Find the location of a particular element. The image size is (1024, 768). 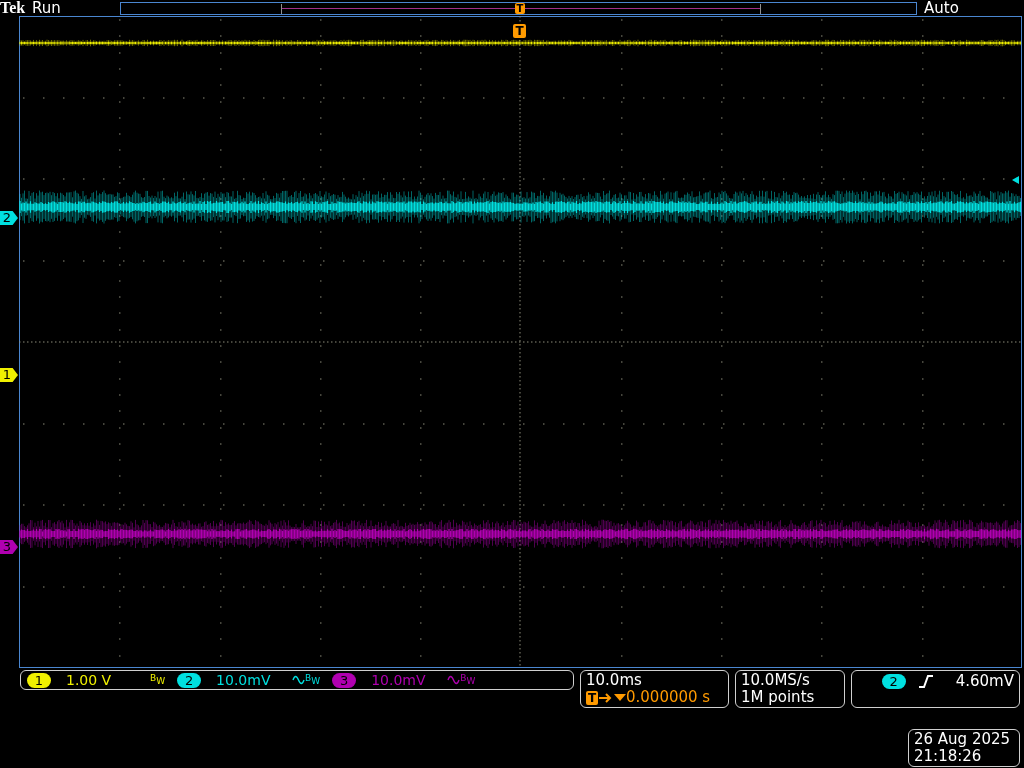

horizontal-scale: 10.0ms is located at coordinates (614, 680).